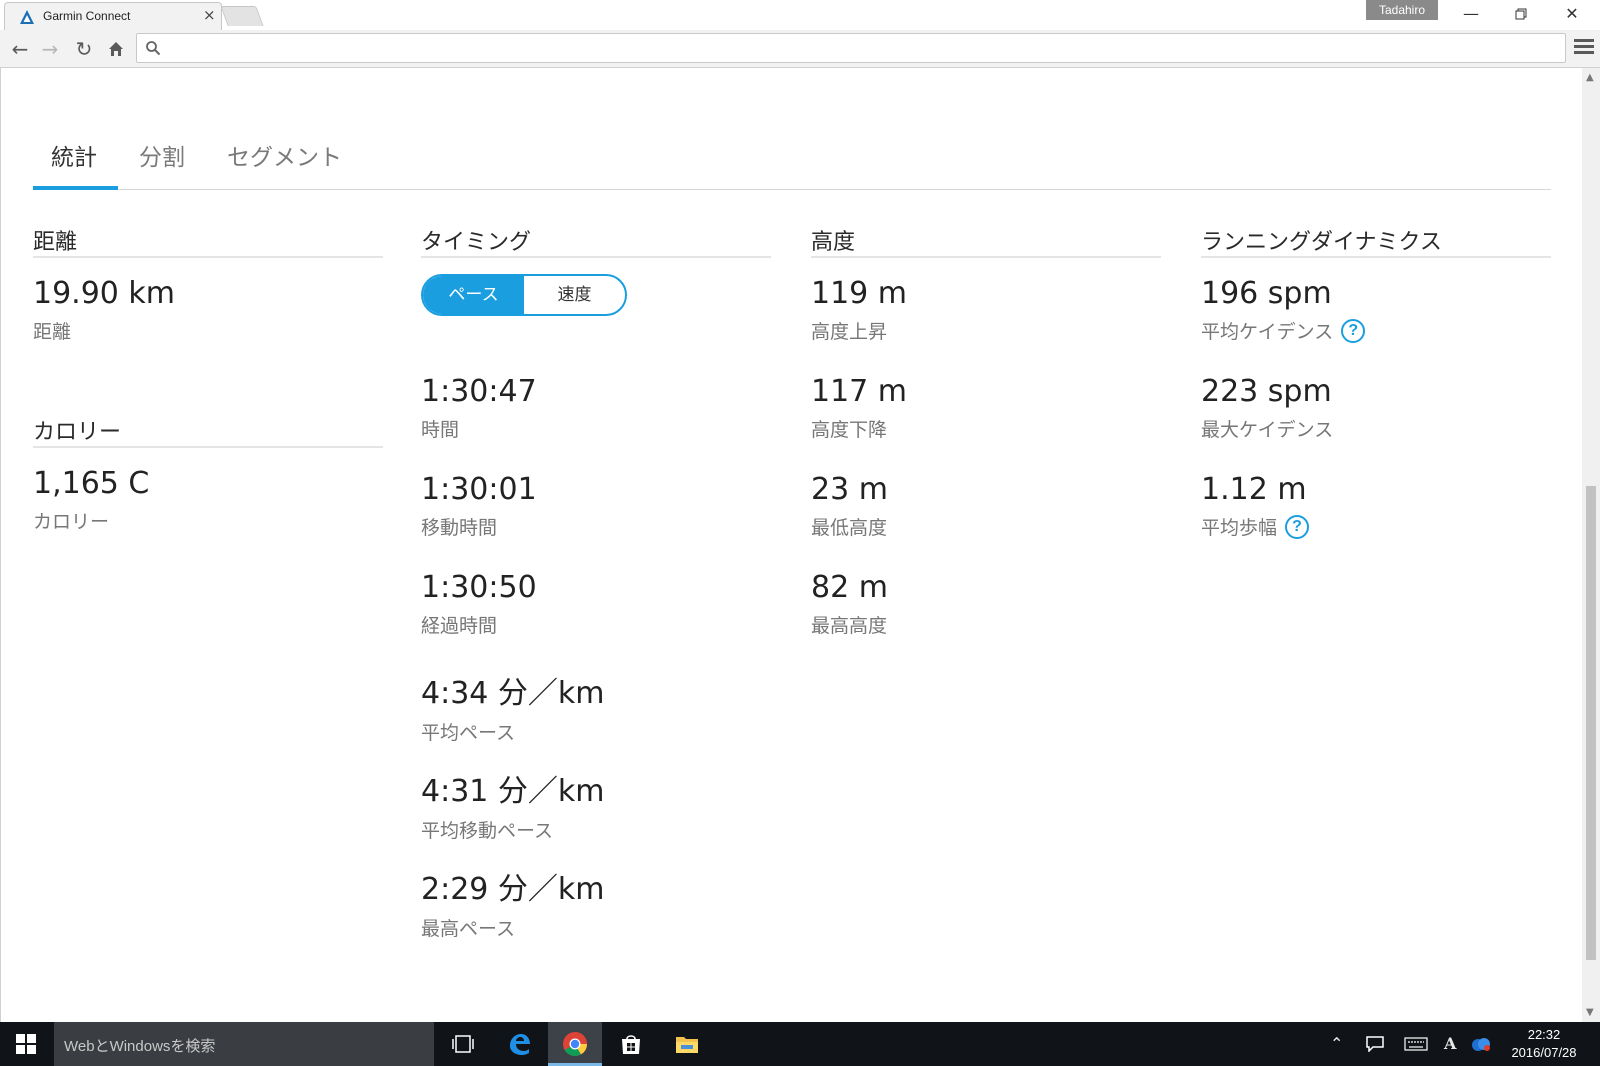 Image resolution: width=1600 pixels, height=1066 pixels. I want to click on active-tab-indicator, so click(75, 188).